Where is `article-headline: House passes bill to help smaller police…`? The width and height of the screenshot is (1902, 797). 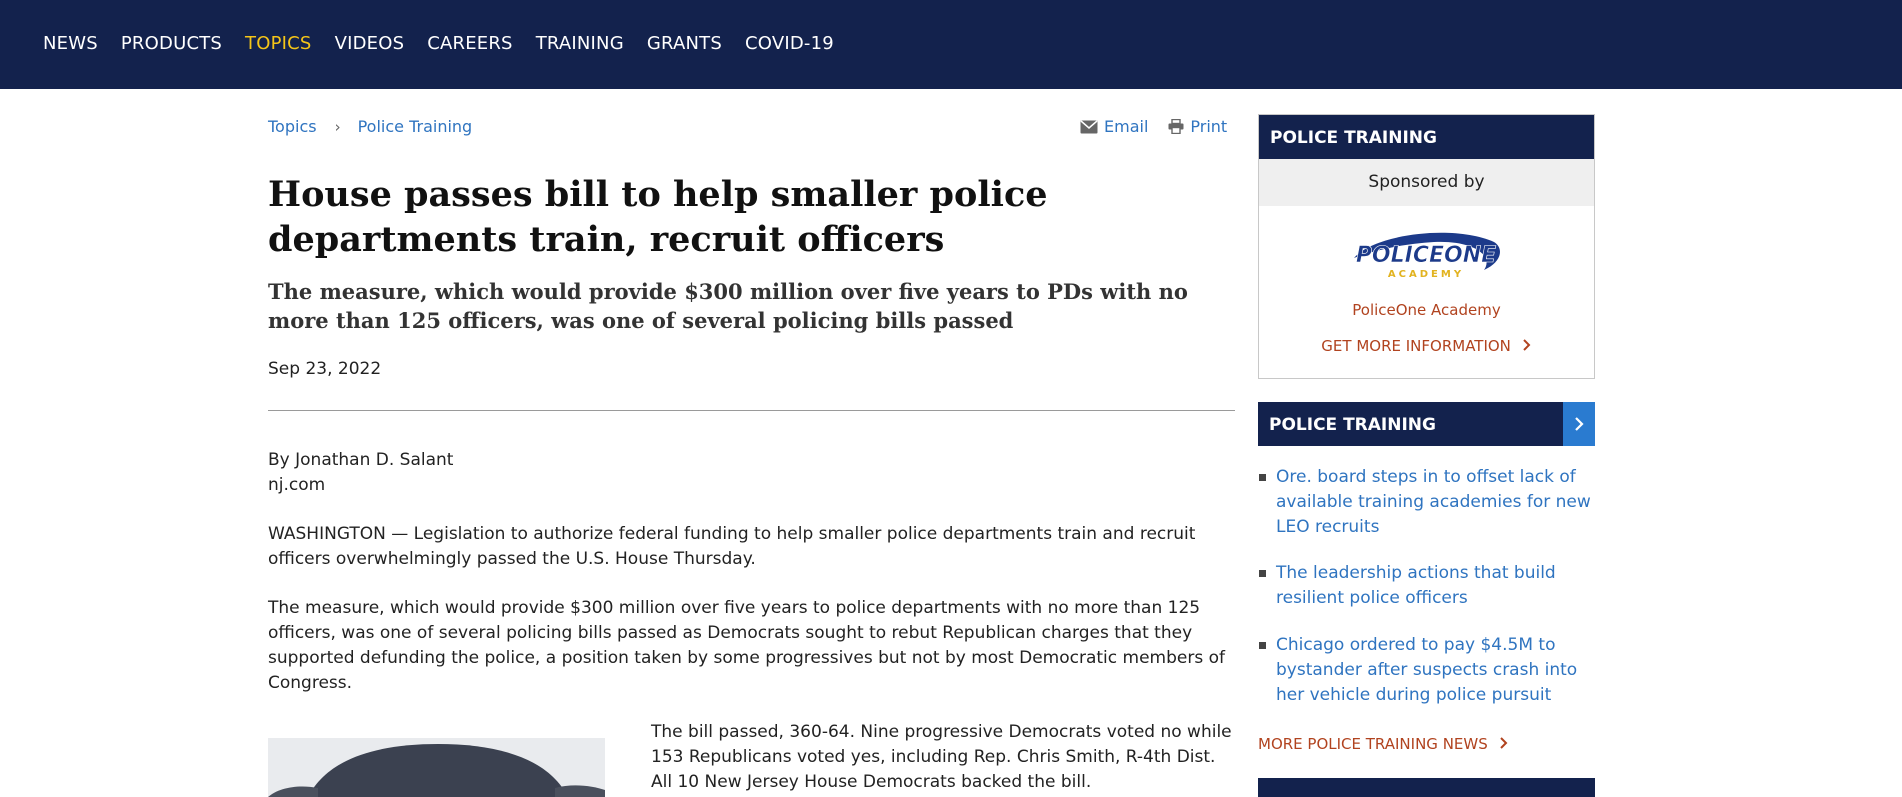
article-headline: House passes bill to help smaller police… is located at coordinates (658, 217).